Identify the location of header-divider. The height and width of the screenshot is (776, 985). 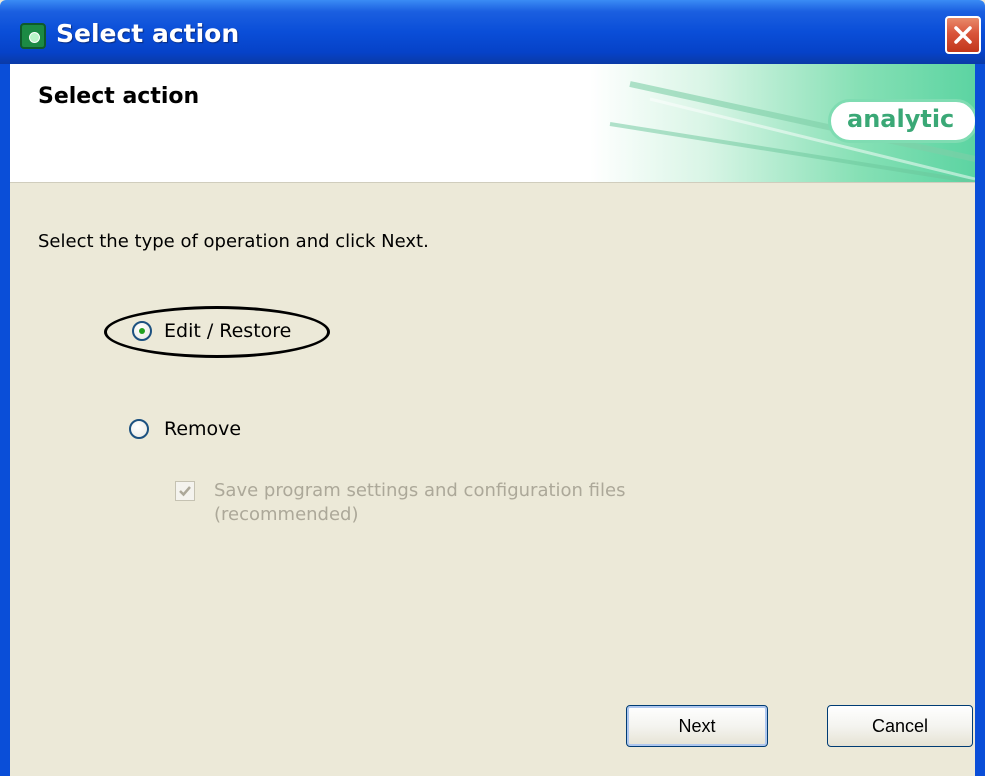
(492, 182).